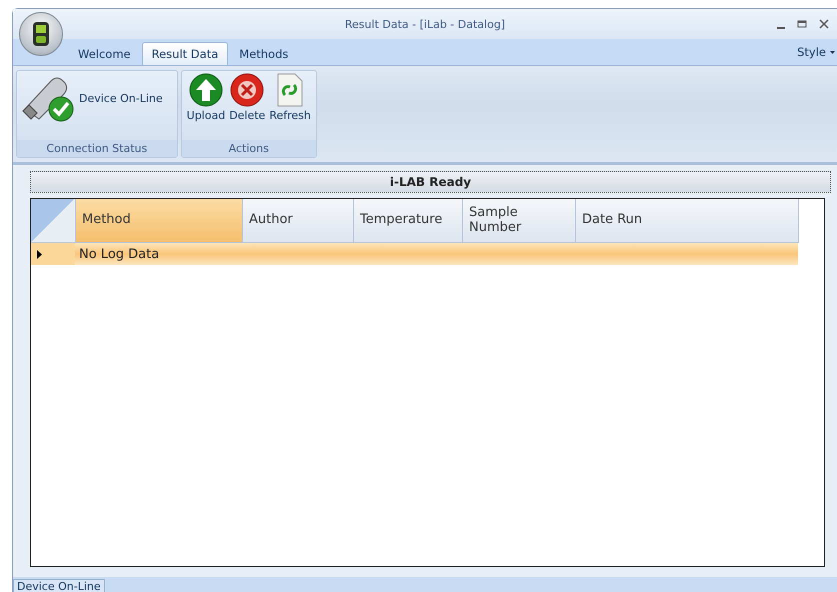  I want to click on ribbon-tab: Result Data, so click(185, 53).